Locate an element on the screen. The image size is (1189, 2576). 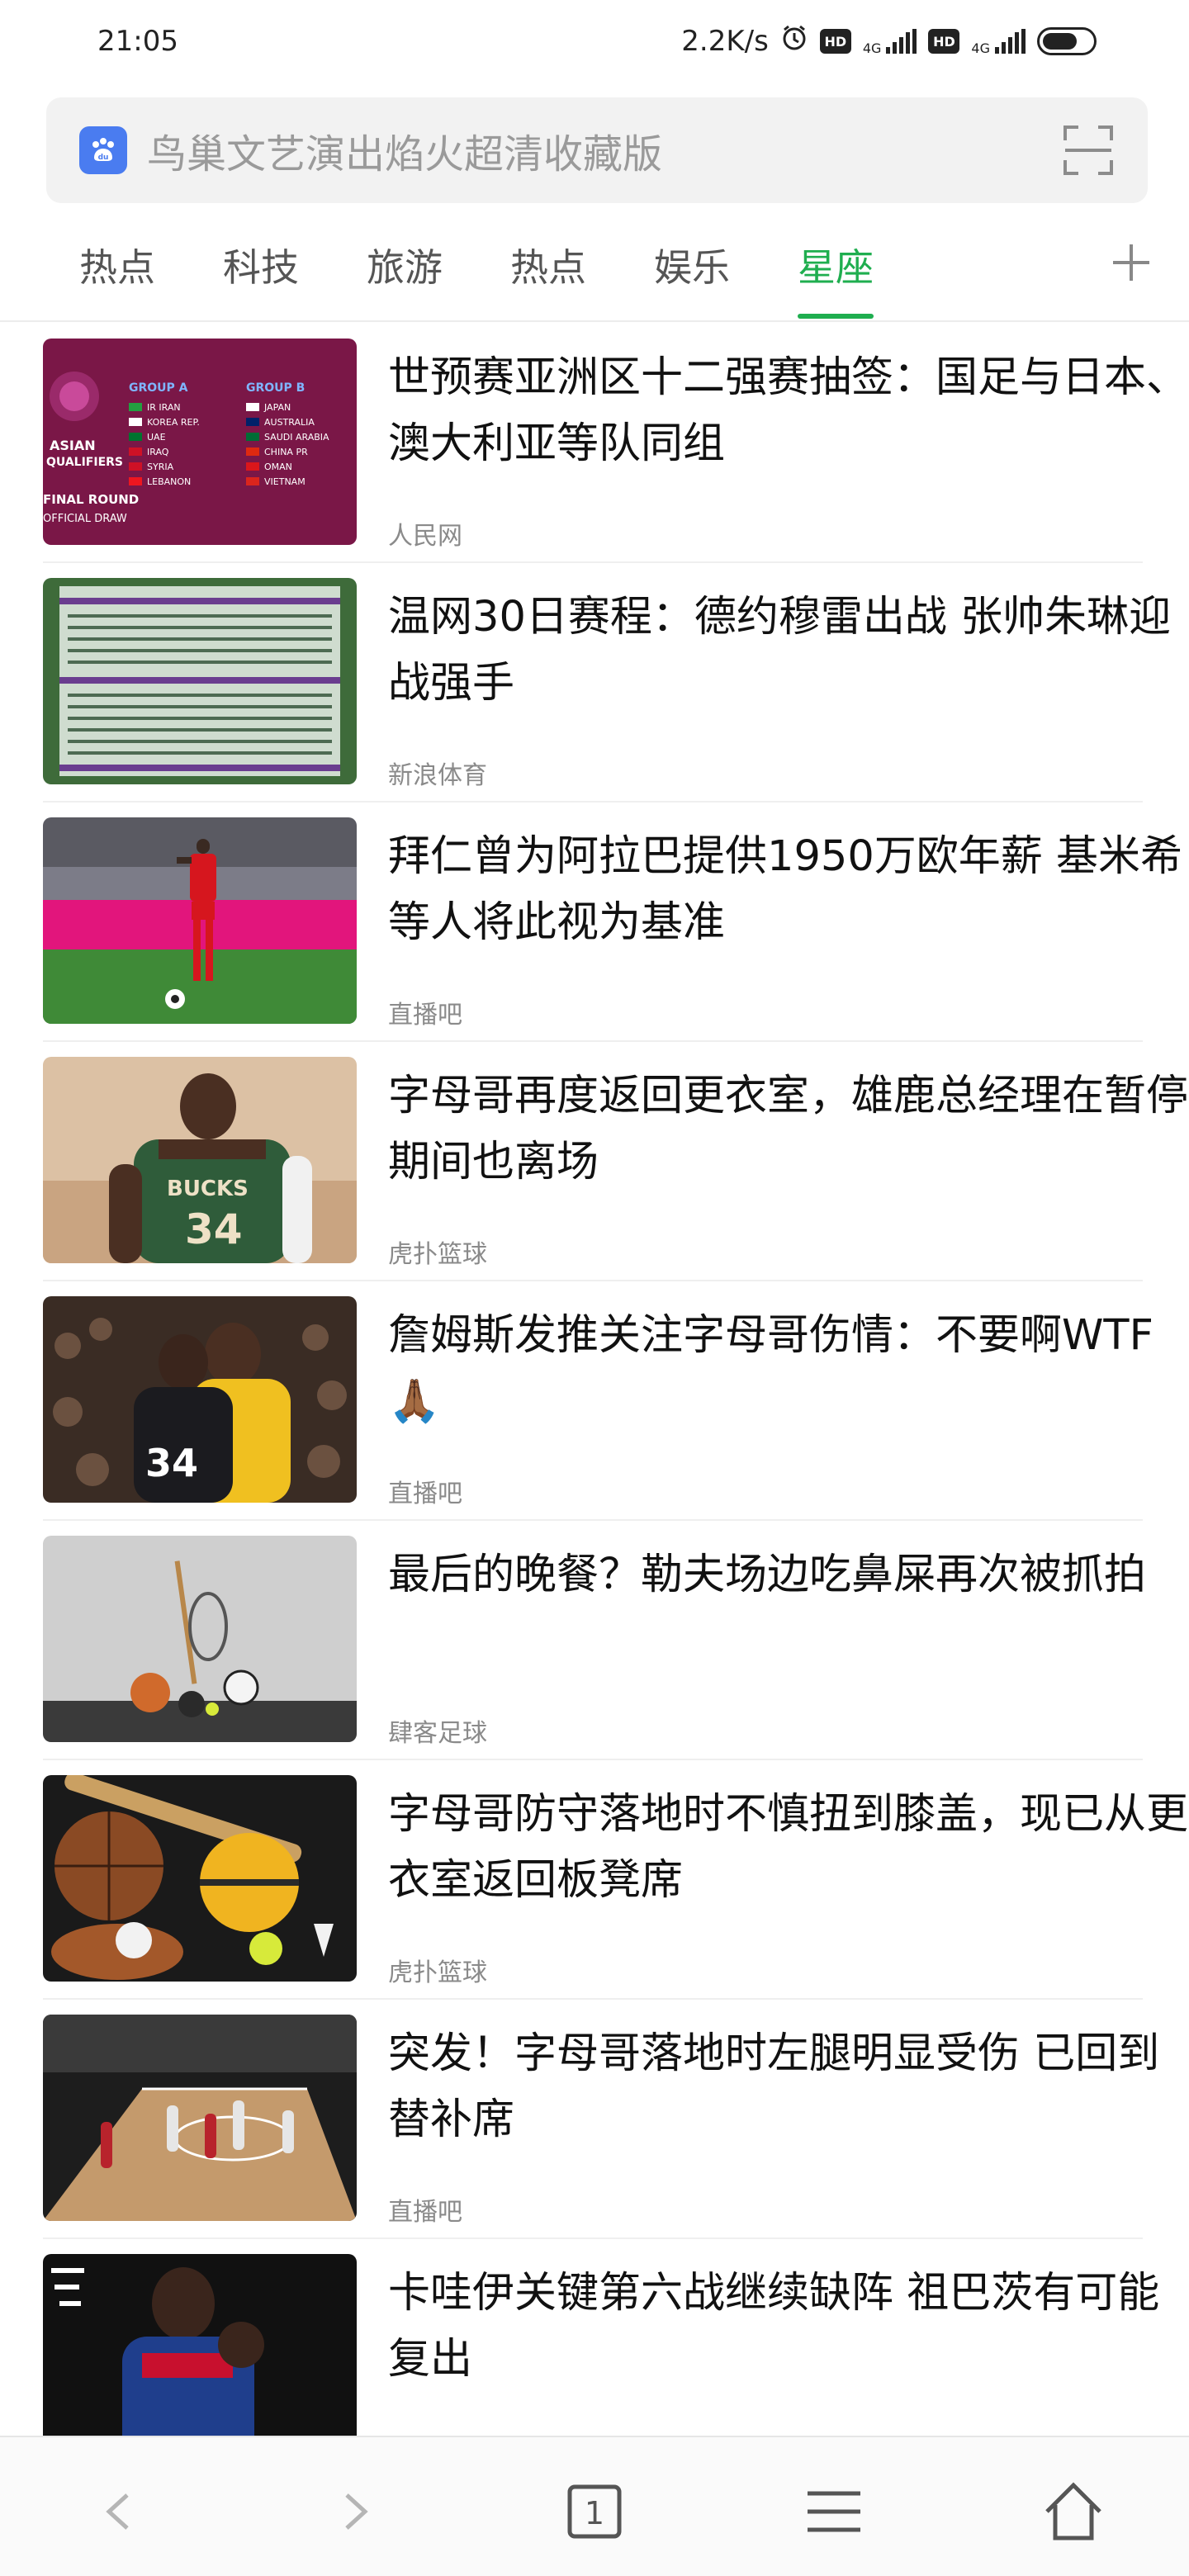
news-item: BUCKS 34 字母哥再度返回更衣室，雄鹿总经理在暂停期间也离场 虎扑篮球 is located at coordinates (615, 1161).